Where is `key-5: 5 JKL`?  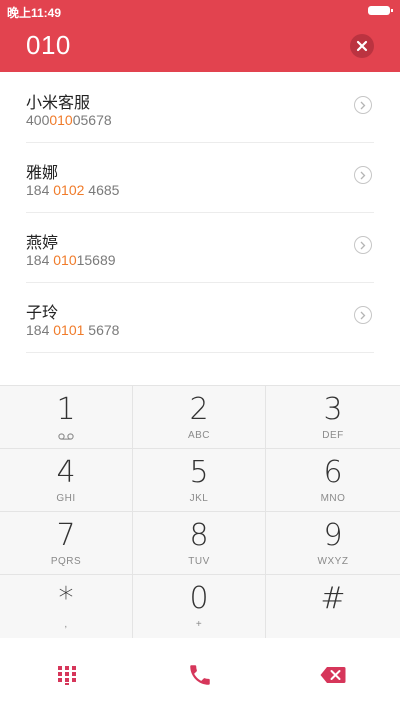 key-5: 5 JKL is located at coordinates (199, 480).